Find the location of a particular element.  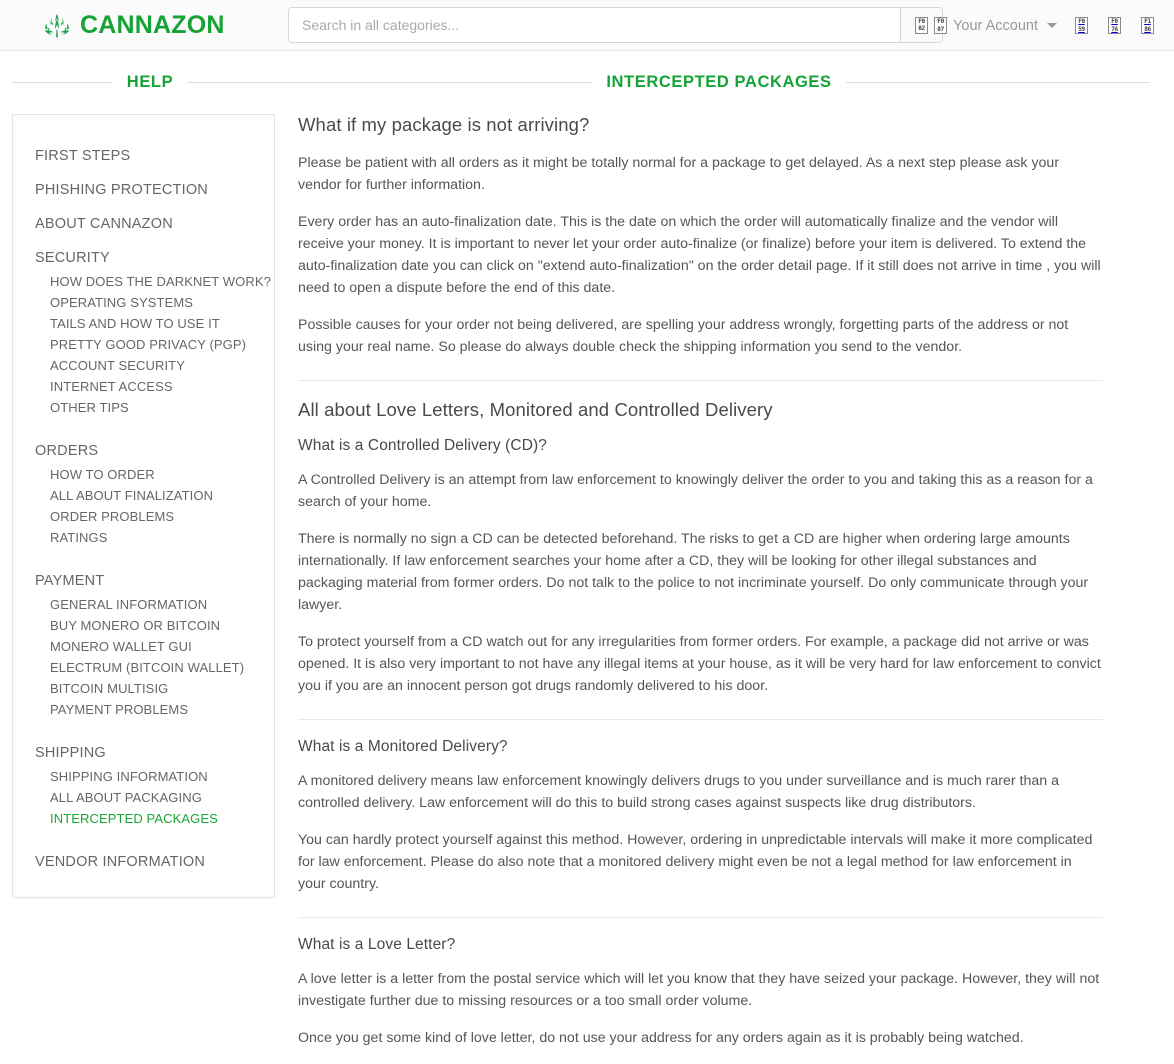

your-account-label: Your Account is located at coordinates (995, 25).